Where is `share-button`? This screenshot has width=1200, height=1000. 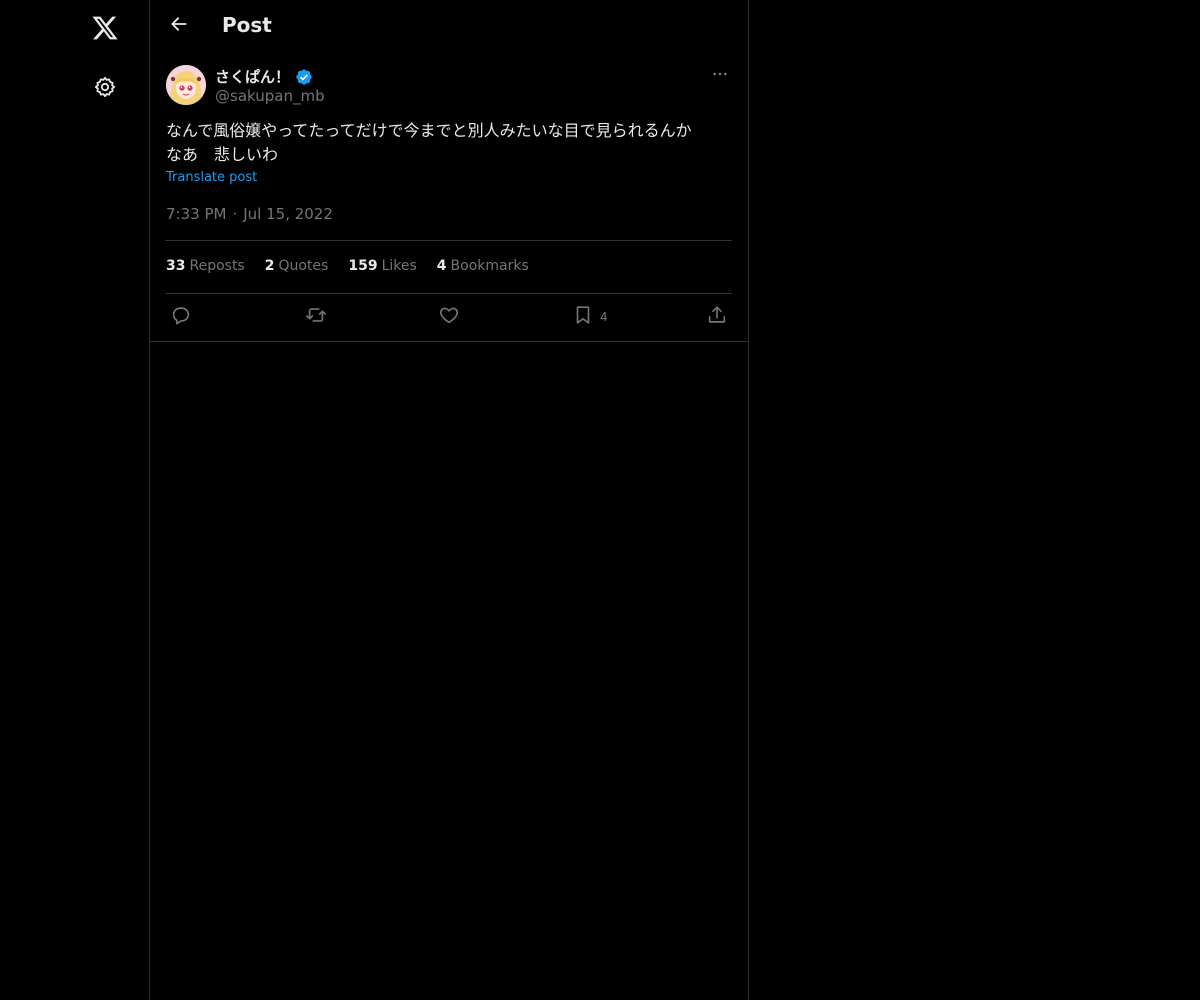
share-button is located at coordinates (717, 317).